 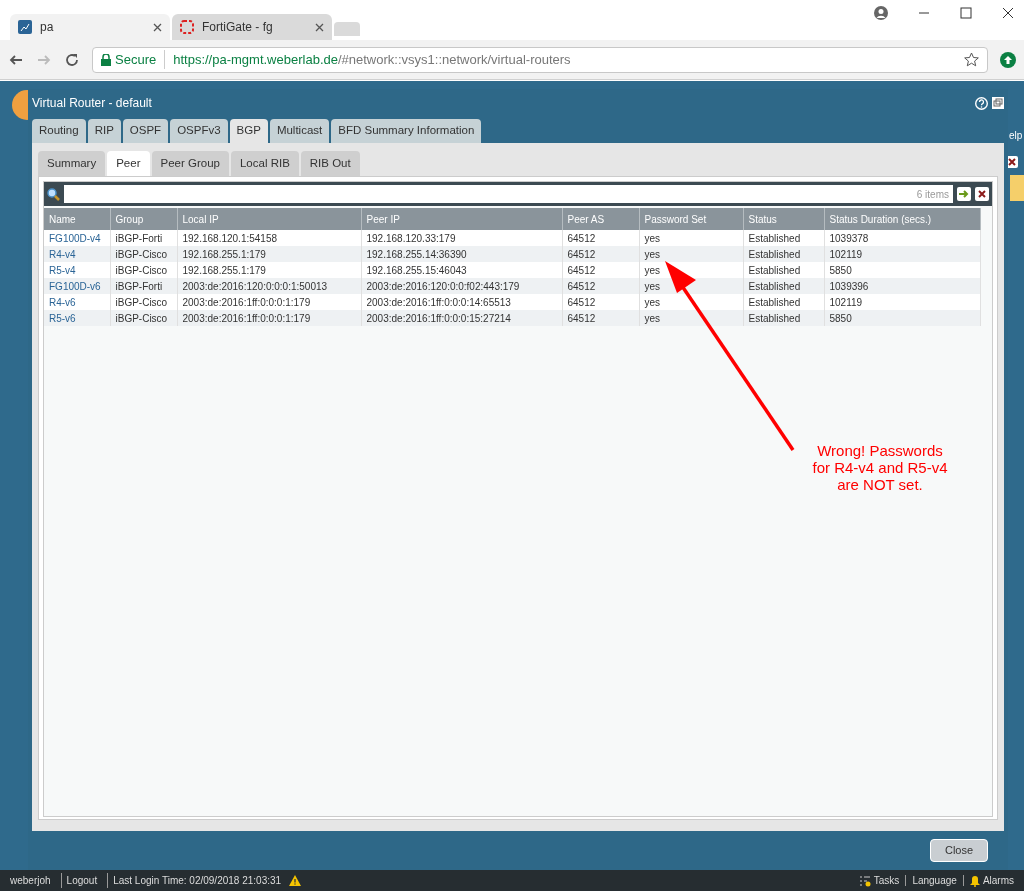 I want to click on tab: Local RIB, so click(x=264, y=163).